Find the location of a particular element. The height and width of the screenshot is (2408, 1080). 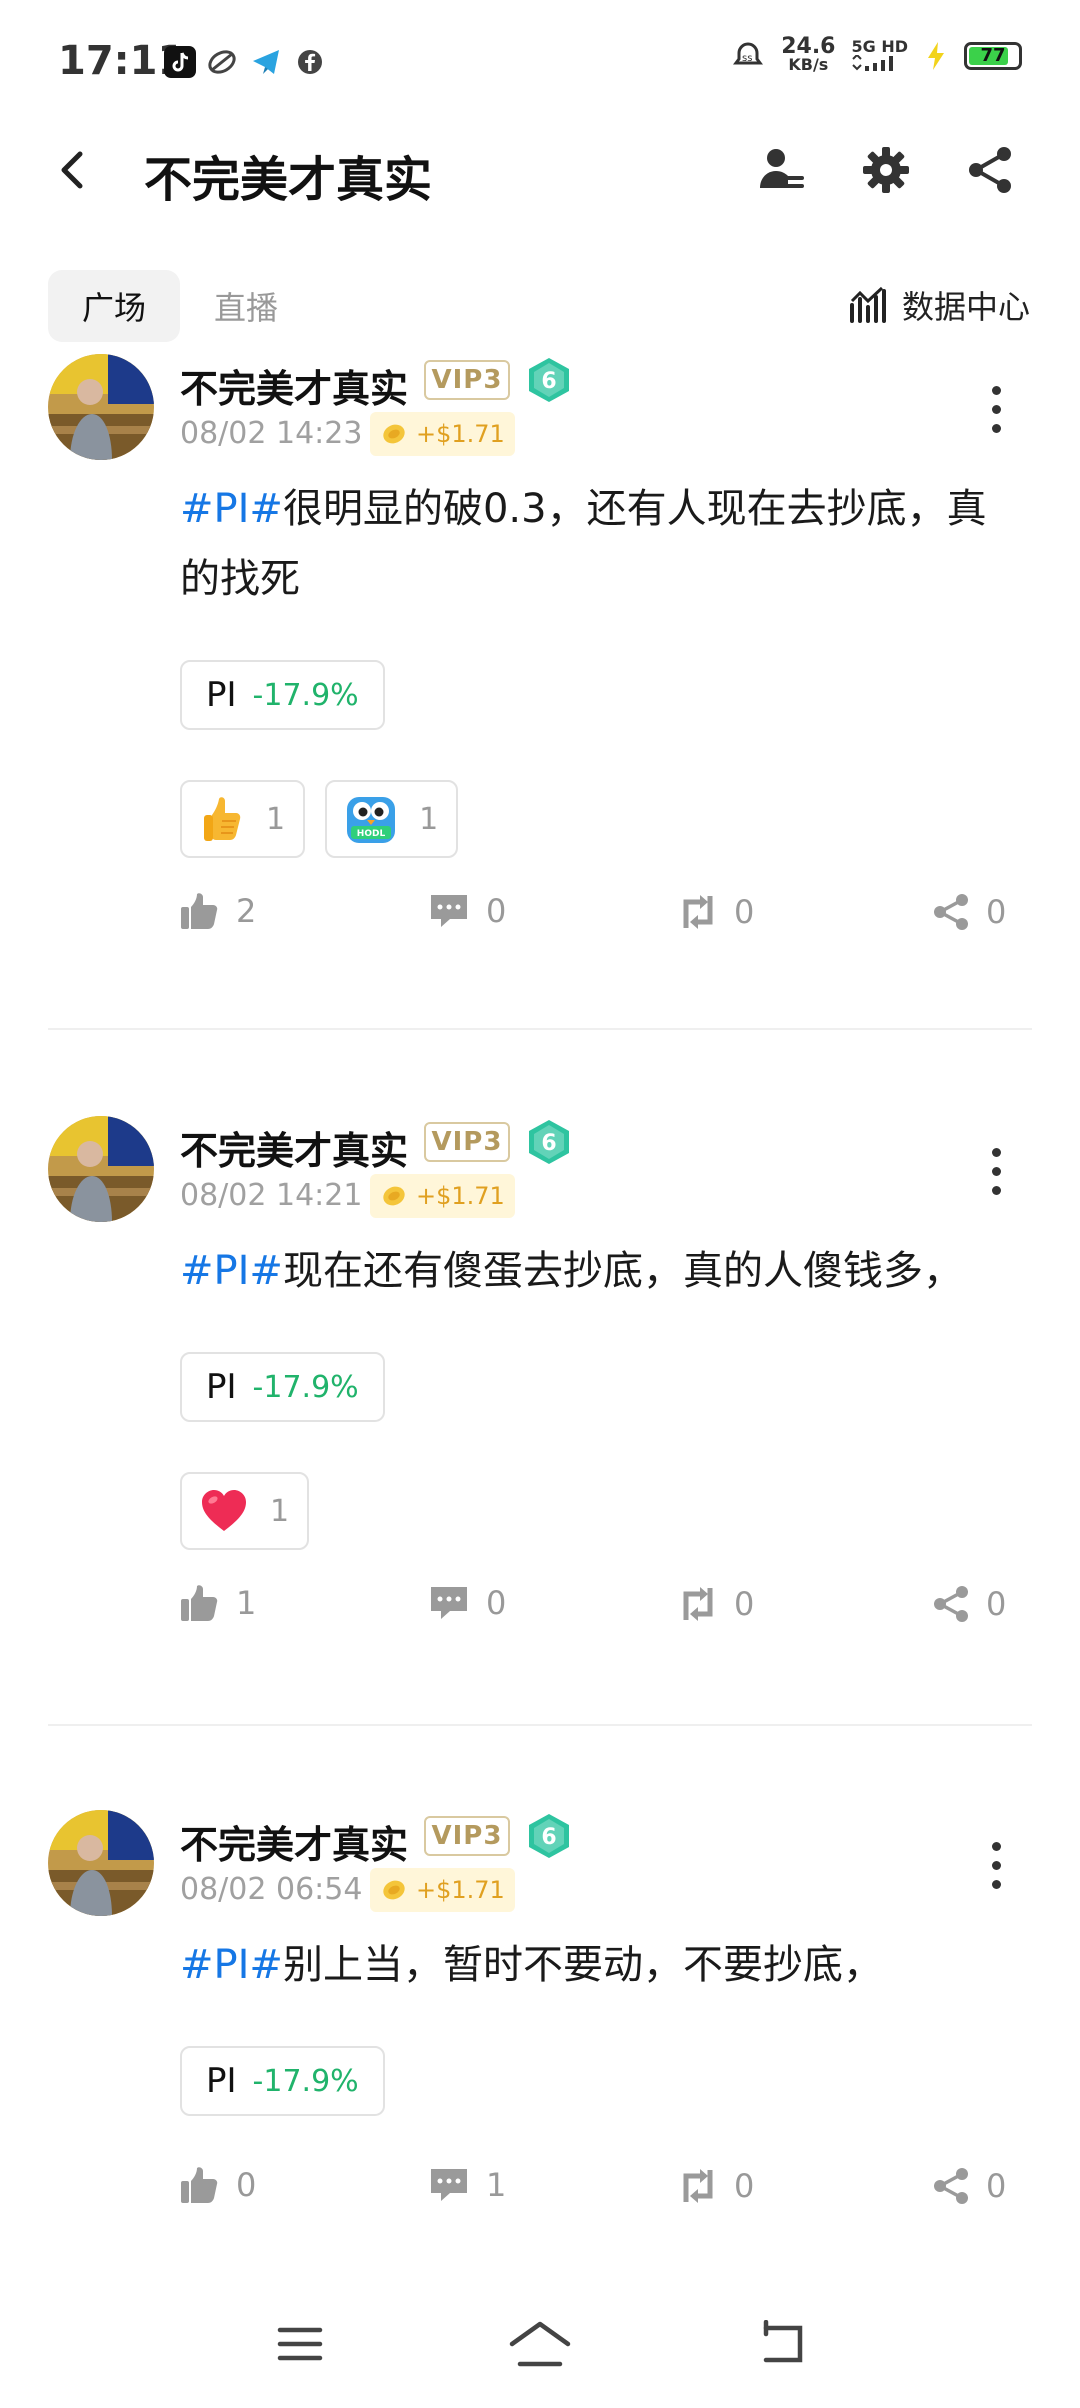

battery-level: 77 is located at coordinates (993, 55).